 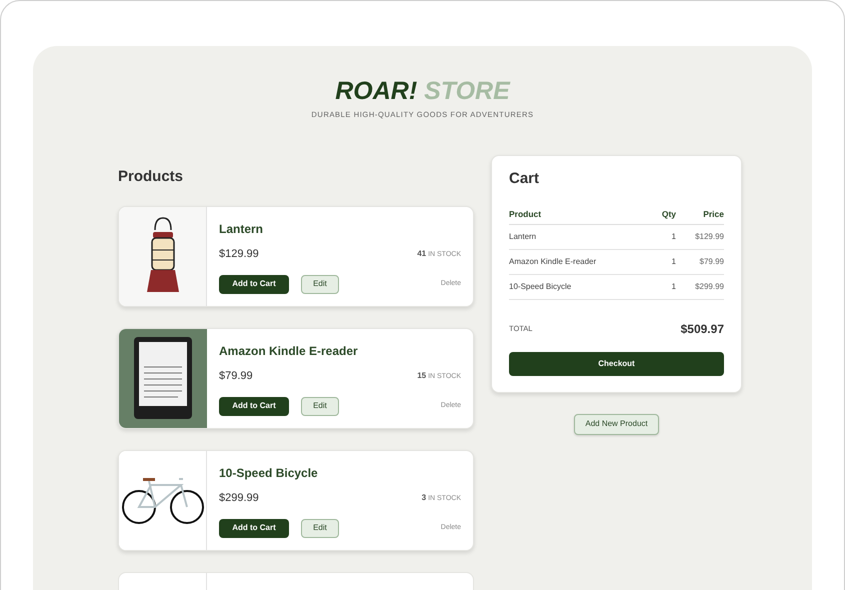 I want to click on column-header: Price, so click(x=713, y=214).